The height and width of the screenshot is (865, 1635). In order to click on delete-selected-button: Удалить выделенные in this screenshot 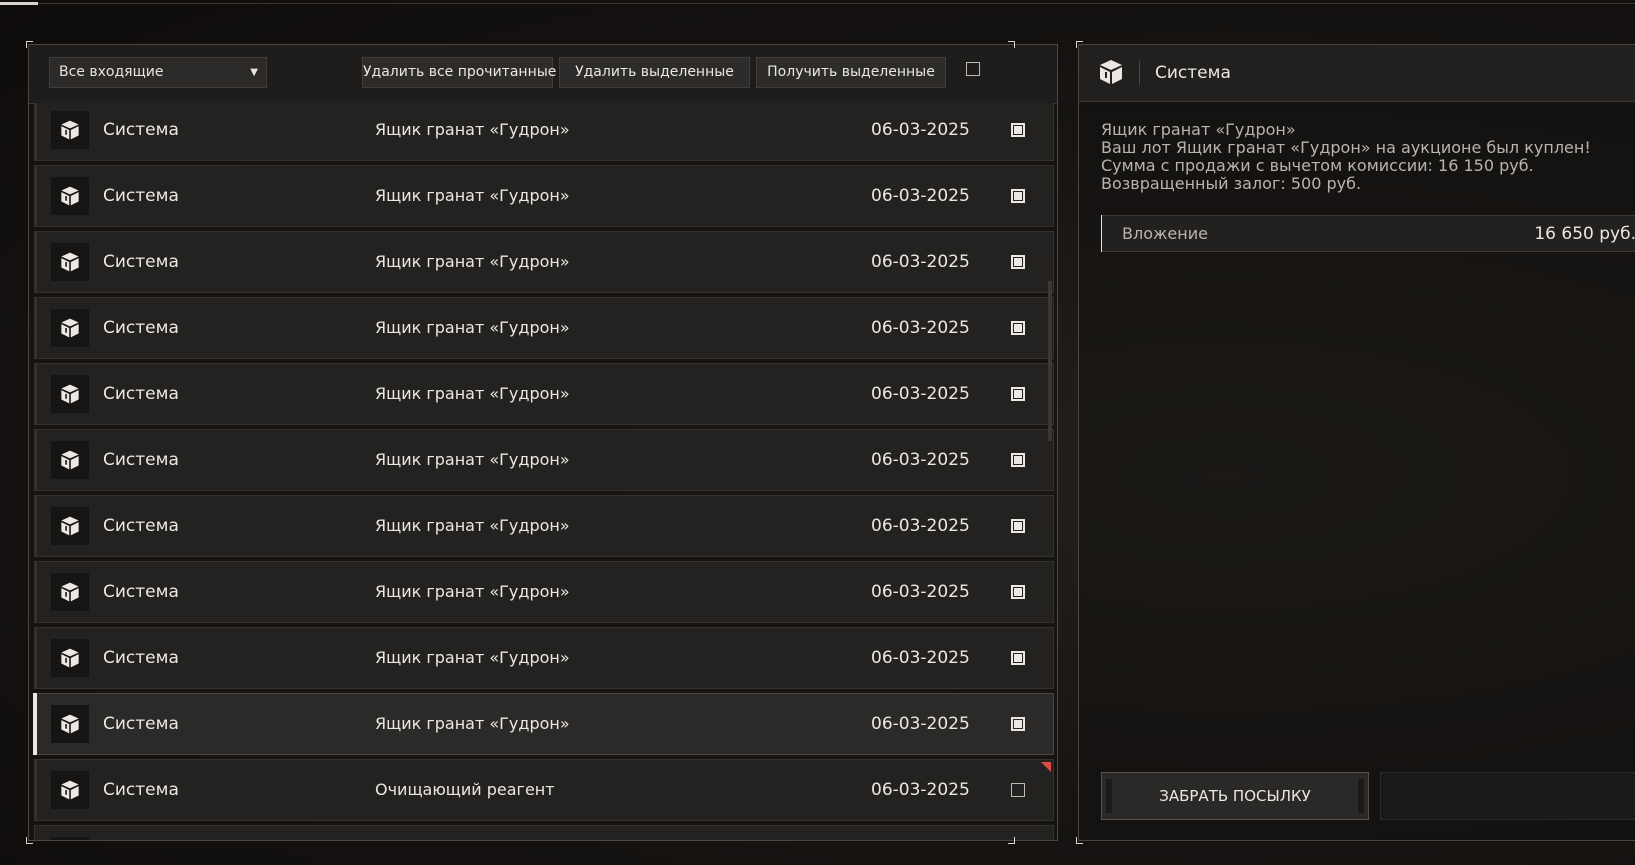, I will do `click(654, 72)`.